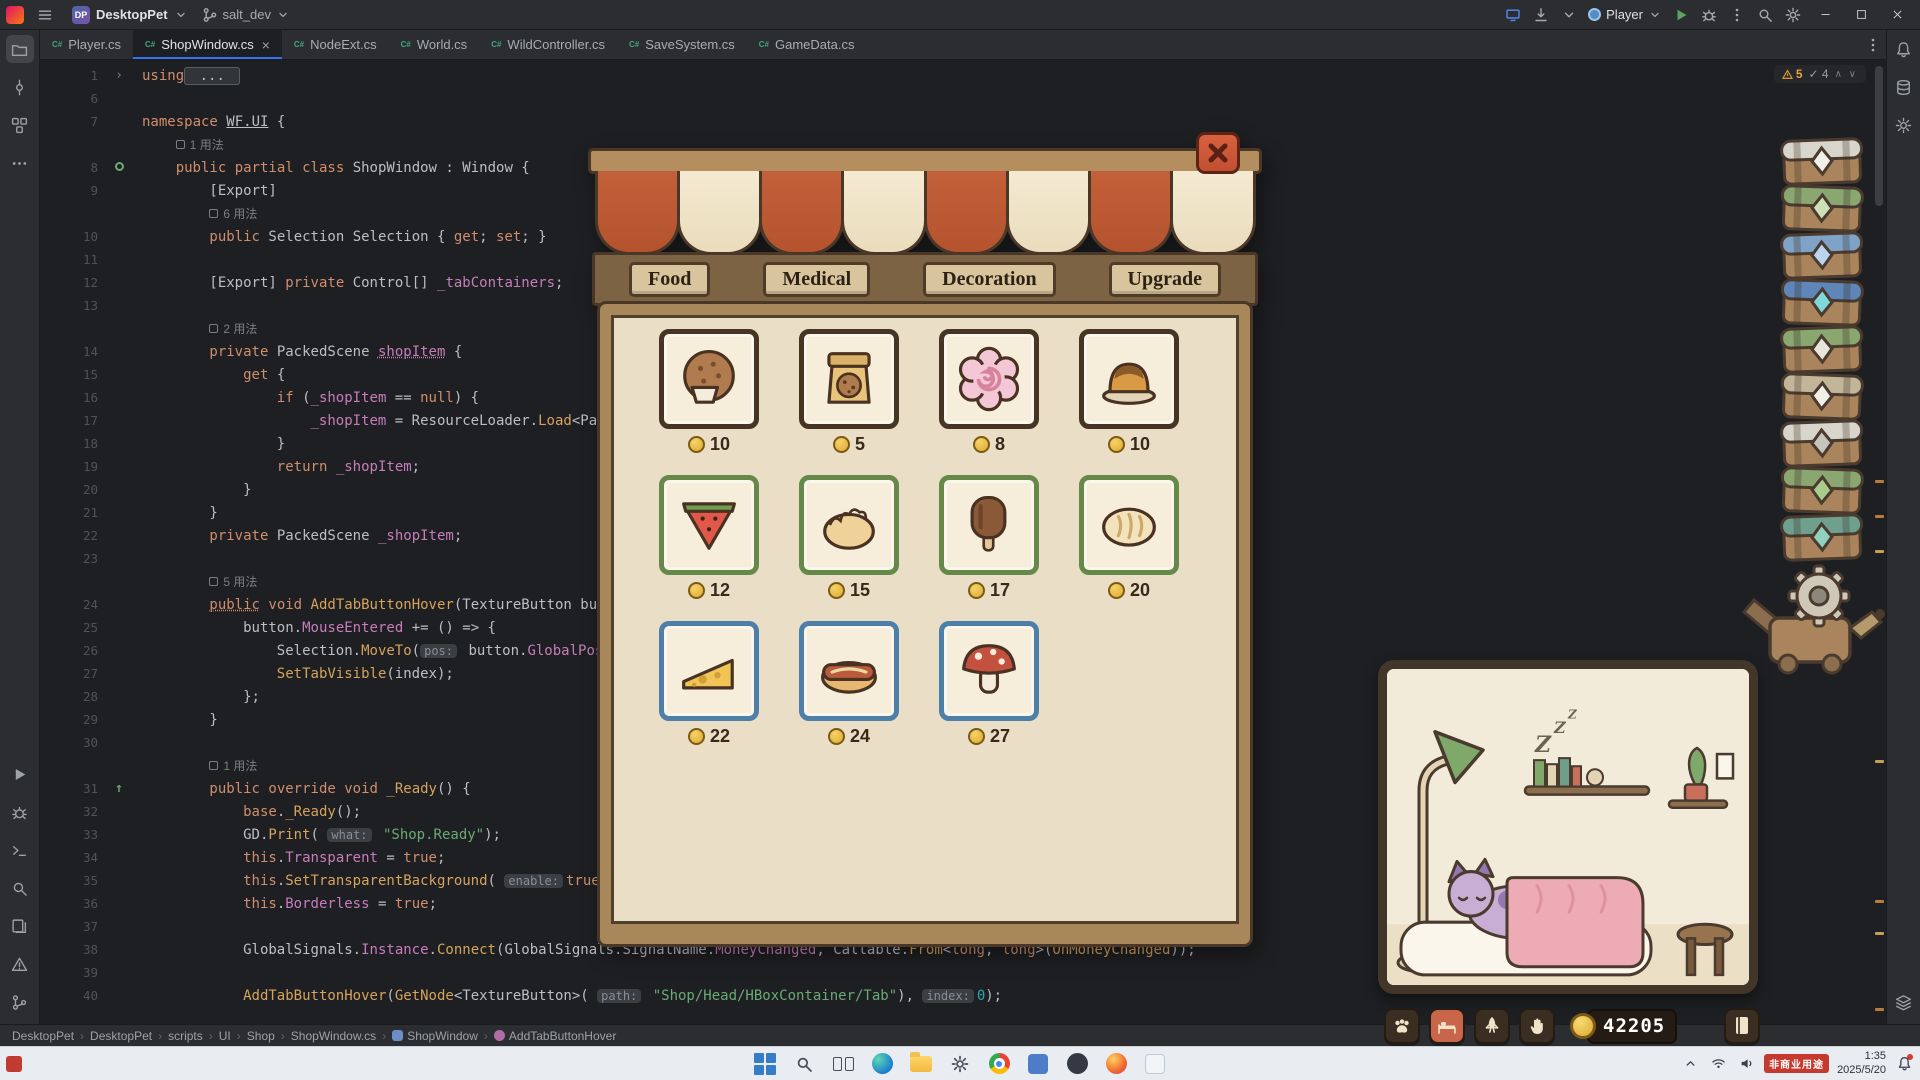 This screenshot has height=1080, width=1920. Describe the element at coordinates (882, 1064) in the screenshot. I see `taskbar-app-edge` at that location.